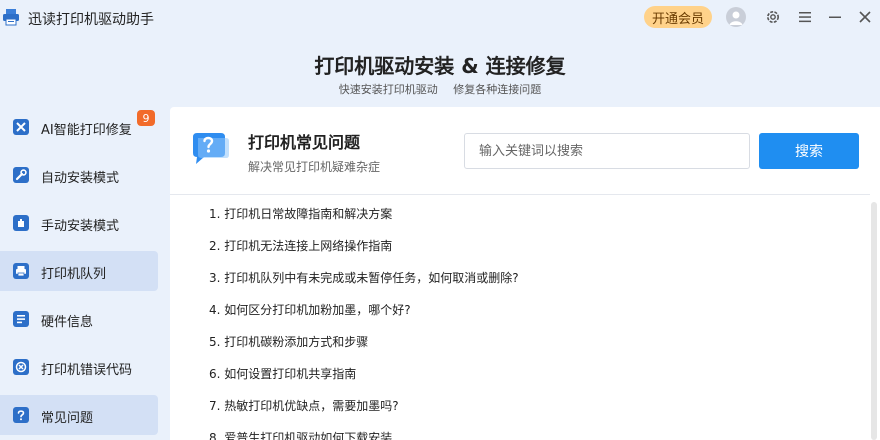 The height and width of the screenshot is (440, 880). I want to click on sidebar-item-faq: 常见问题, so click(79, 415).